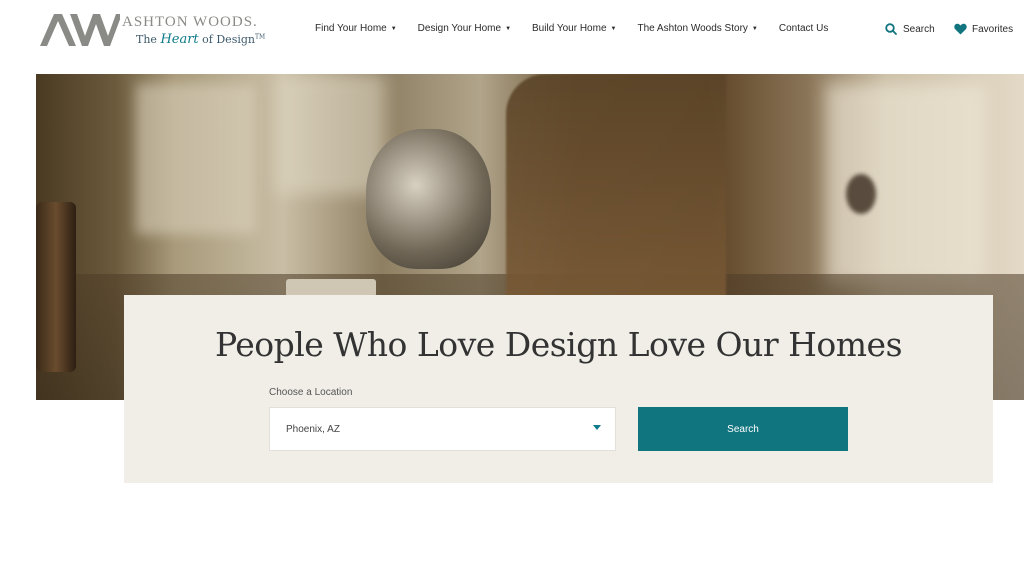 The image size is (1024, 576). Describe the element at coordinates (743, 429) in the screenshot. I see `location-search-button: Search` at that location.